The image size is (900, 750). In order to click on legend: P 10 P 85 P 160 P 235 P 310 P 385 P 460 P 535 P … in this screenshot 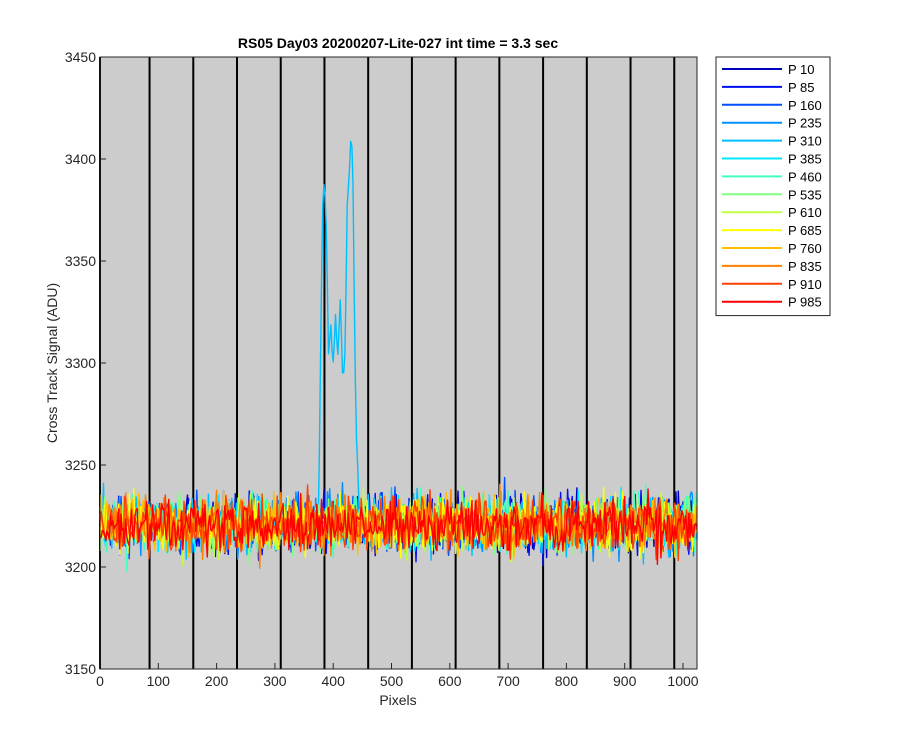, I will do `click(773, 186)`.